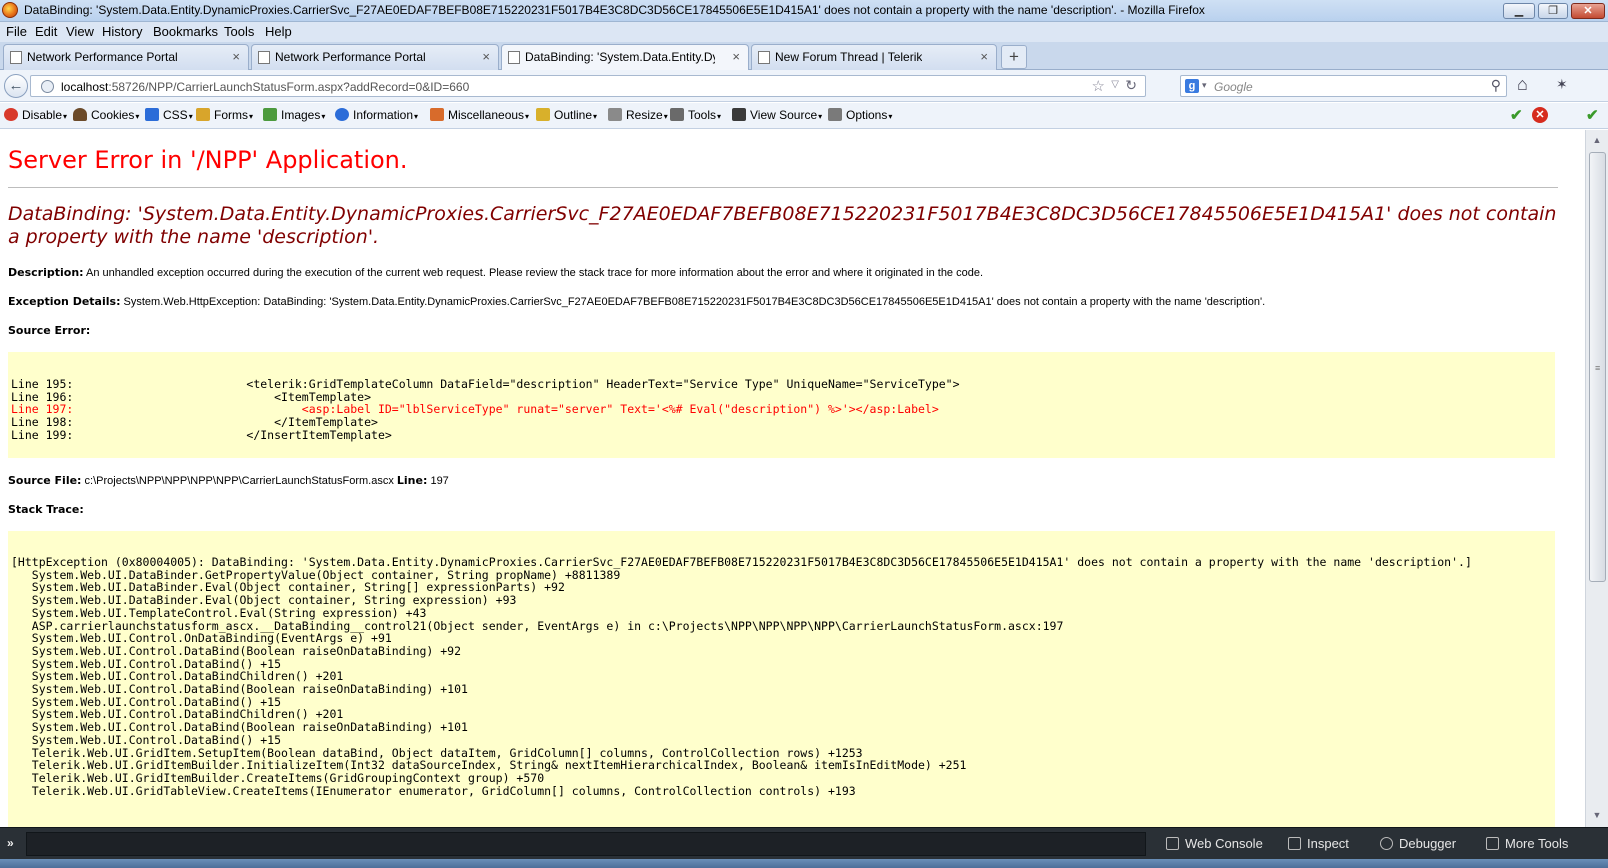 The height and width of the screenshot is (868, 1608). What do you see at coordinates (42, 115) in the screenshot?
I see `dev-label: Disable` at bounding box center [42, 115].